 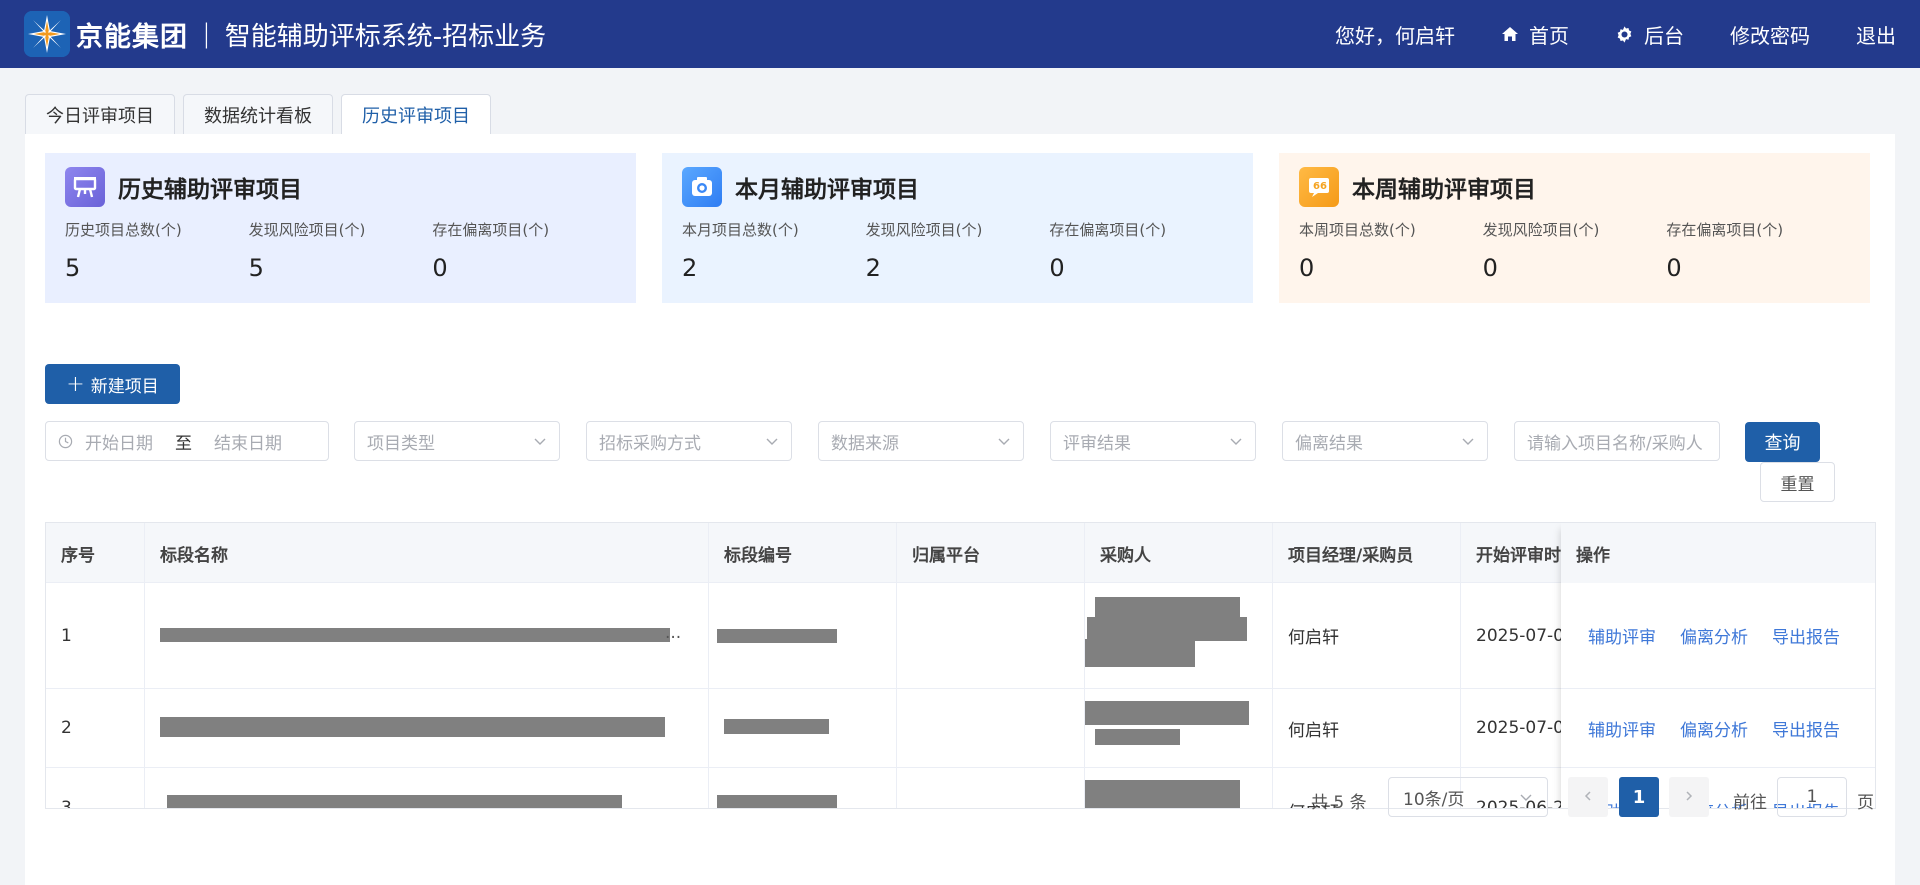 What do you see at coordinates (401, 443) in the screenshot?
I see `project-type-placeholder: 项目类型` at bounding box center [401, 443].